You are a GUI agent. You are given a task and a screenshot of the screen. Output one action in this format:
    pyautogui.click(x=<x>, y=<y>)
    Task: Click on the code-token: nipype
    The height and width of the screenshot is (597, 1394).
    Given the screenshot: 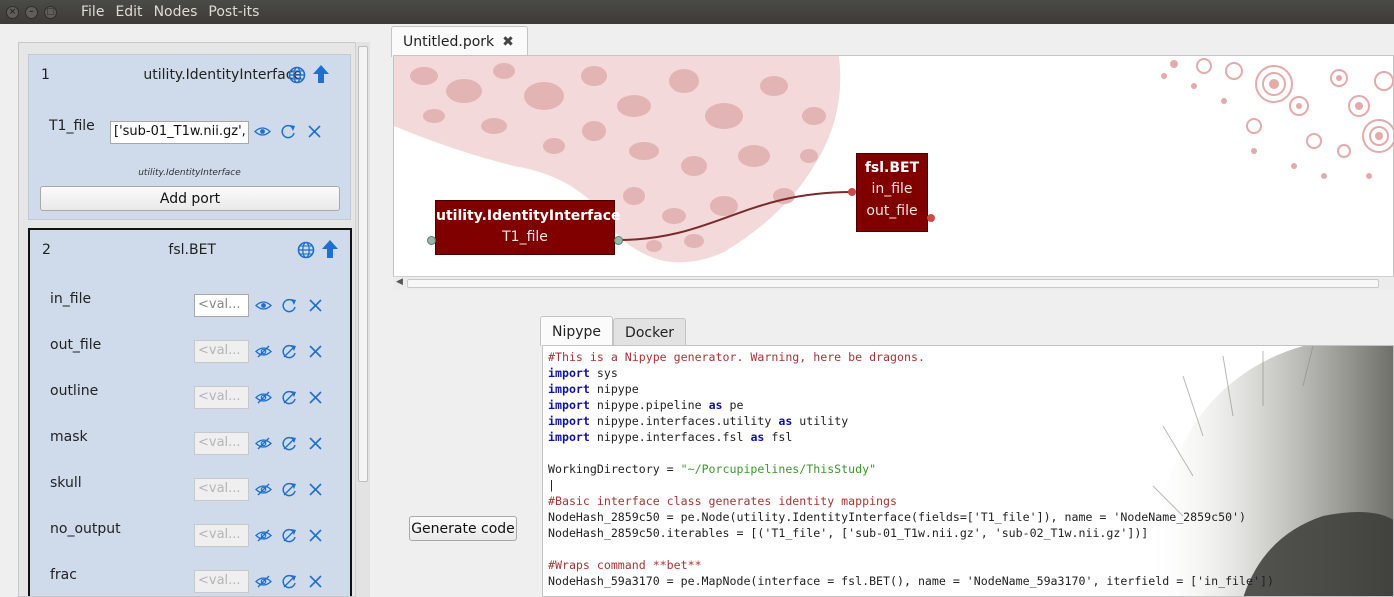 What is the action you would take?
    pyautogui.click(x=614, y=389)
    